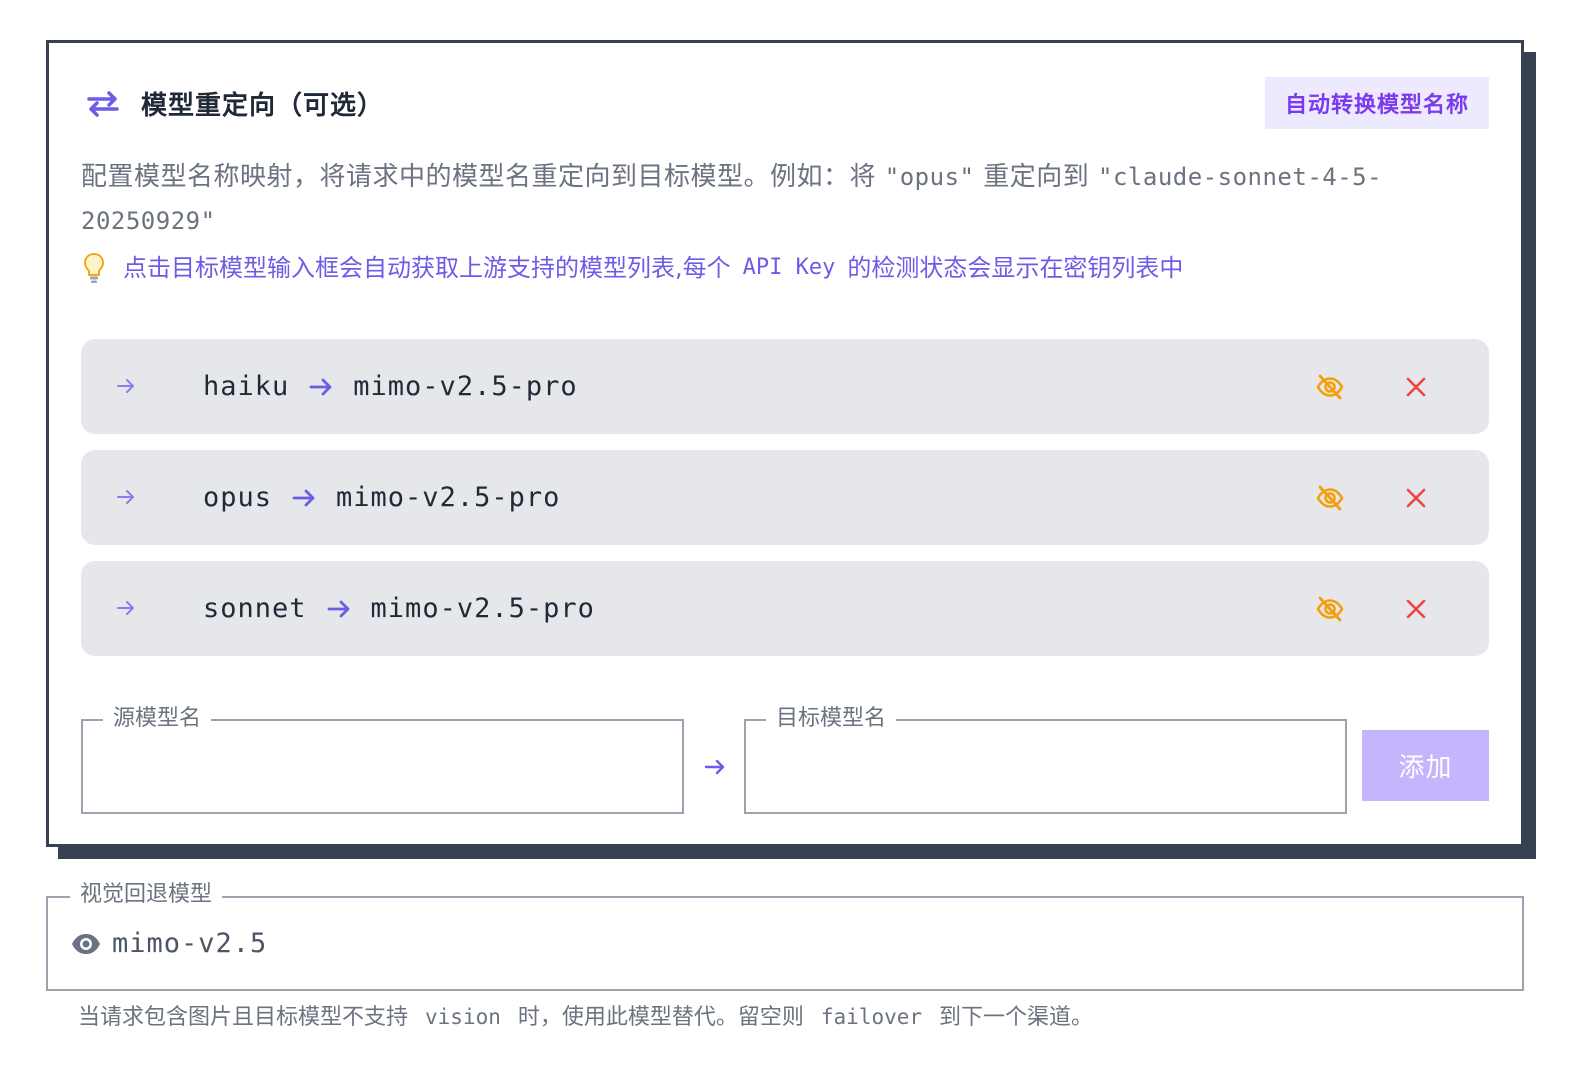 Image resolution: width=1586 pixels, height=1068 pixels. What do you see at coordinates (86, 944) in the screenshot?
I see `eye-icon` at bounding box center [86, 944].